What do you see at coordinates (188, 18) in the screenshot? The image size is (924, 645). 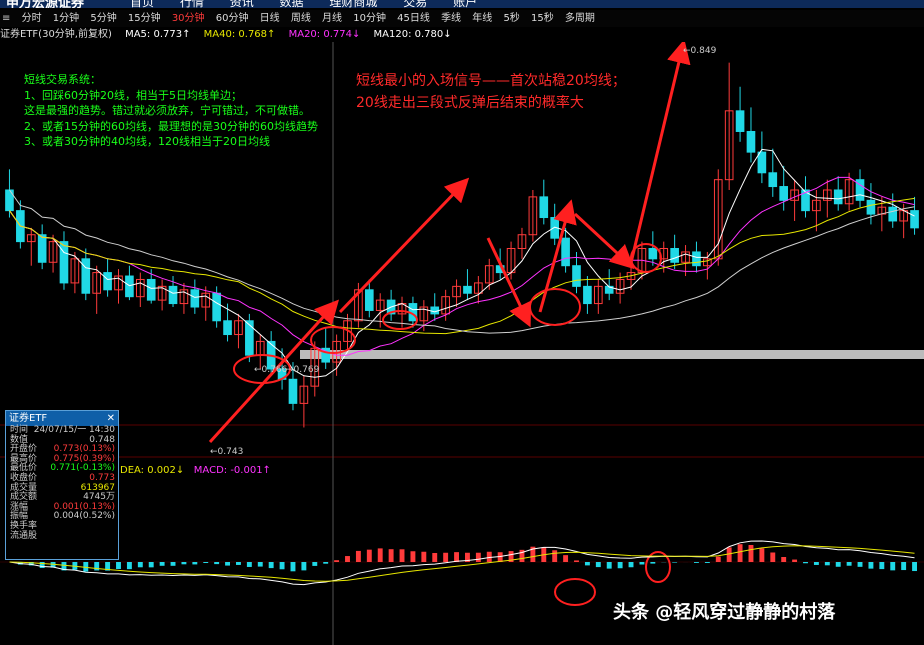 I see `period-tab-30min: 30分钟` at bounding box center [188, 18].